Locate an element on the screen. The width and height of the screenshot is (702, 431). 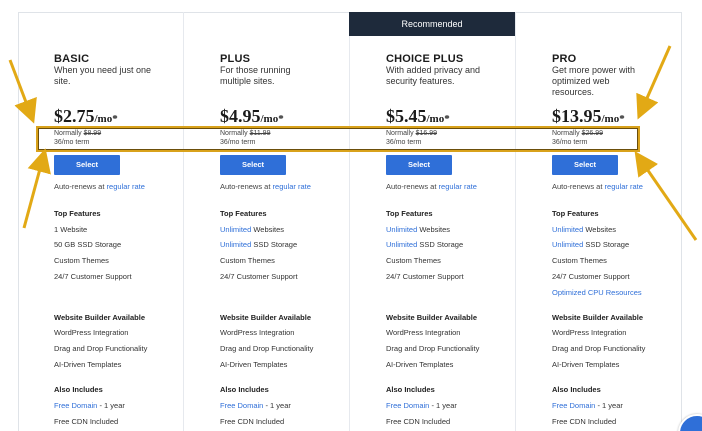
arrow-top-left is located at coordinates (22, 91).